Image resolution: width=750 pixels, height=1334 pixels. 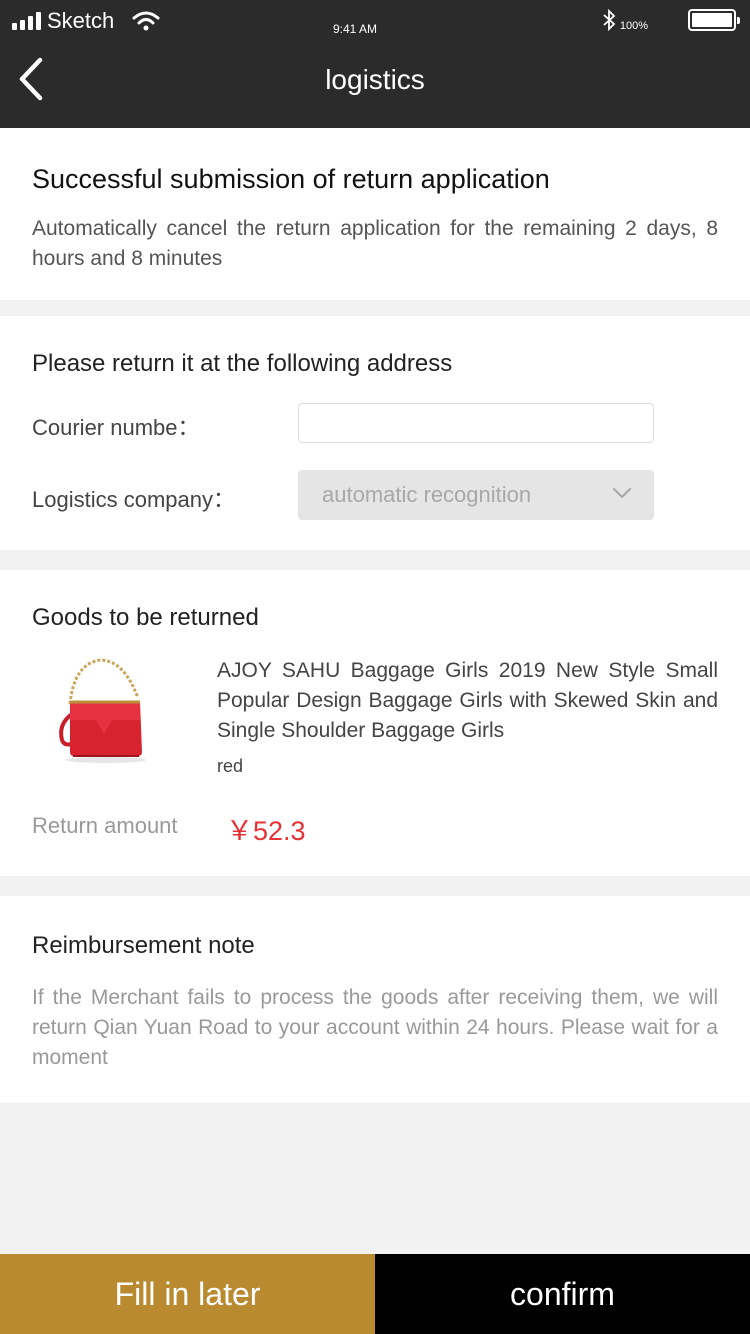 What do you see at coordinates (266, 831) in the screenshot?
I see `return-amount-value: ￥52.3` at bounding box center [266, 831].